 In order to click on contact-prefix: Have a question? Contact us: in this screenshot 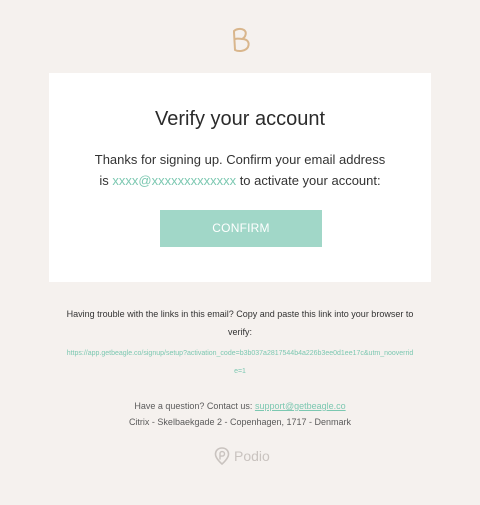, I will do `click(194, 406)`.